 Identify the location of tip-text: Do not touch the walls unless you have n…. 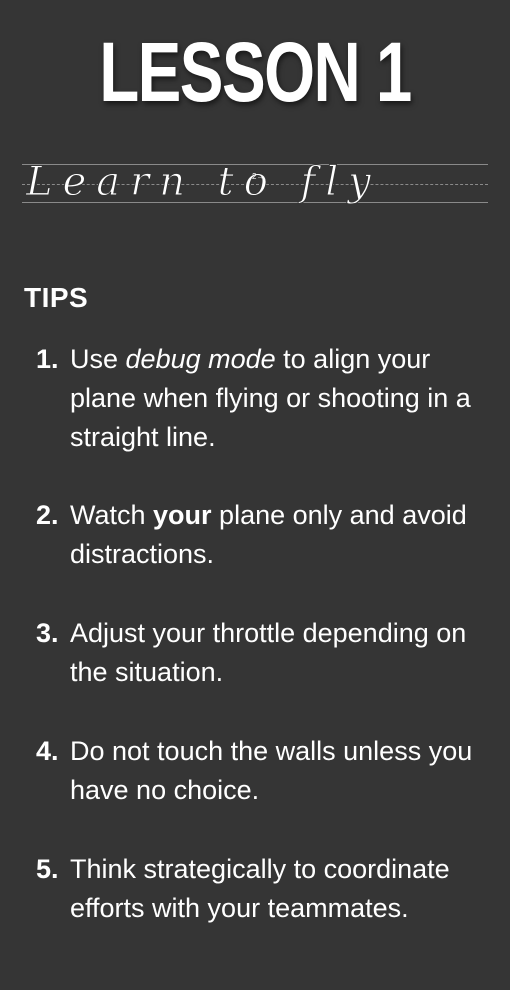
(278, 771).